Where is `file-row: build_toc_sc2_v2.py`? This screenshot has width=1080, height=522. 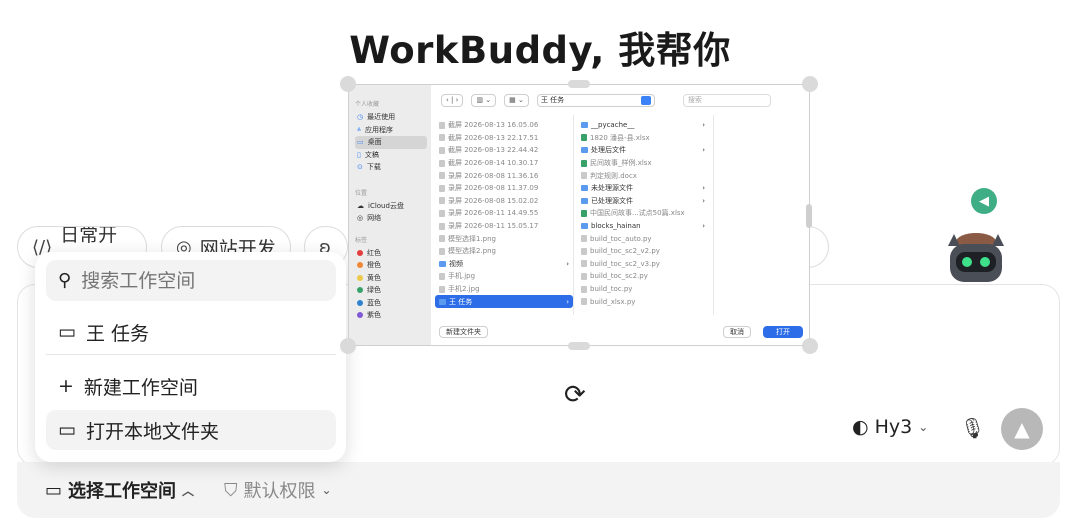
file-row: build_toc_sc2_v2.py is located at coordinates (643, 251).